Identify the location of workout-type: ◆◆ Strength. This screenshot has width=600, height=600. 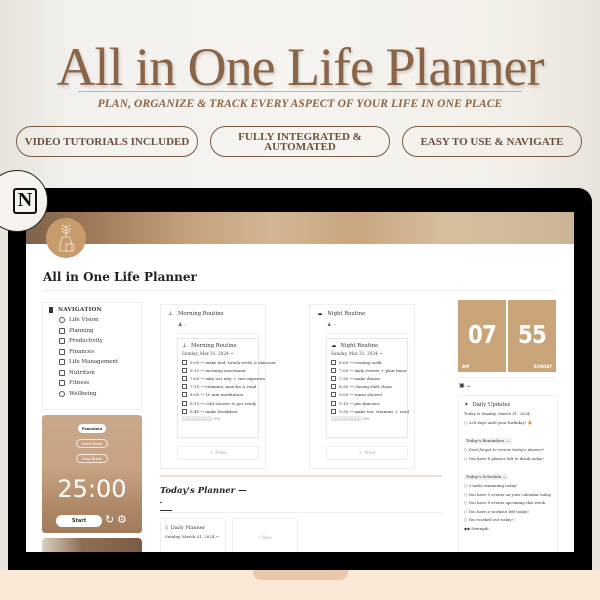
(476, 528).